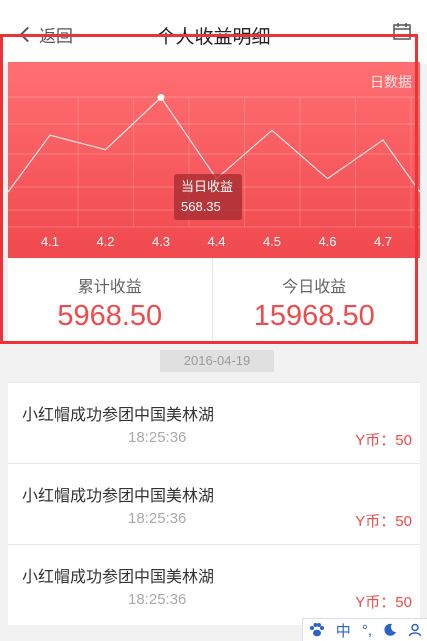 This screenshot has height=641, width=427. I want to click on nav-bar: 返回 个人收益明细, so click(213, 32).